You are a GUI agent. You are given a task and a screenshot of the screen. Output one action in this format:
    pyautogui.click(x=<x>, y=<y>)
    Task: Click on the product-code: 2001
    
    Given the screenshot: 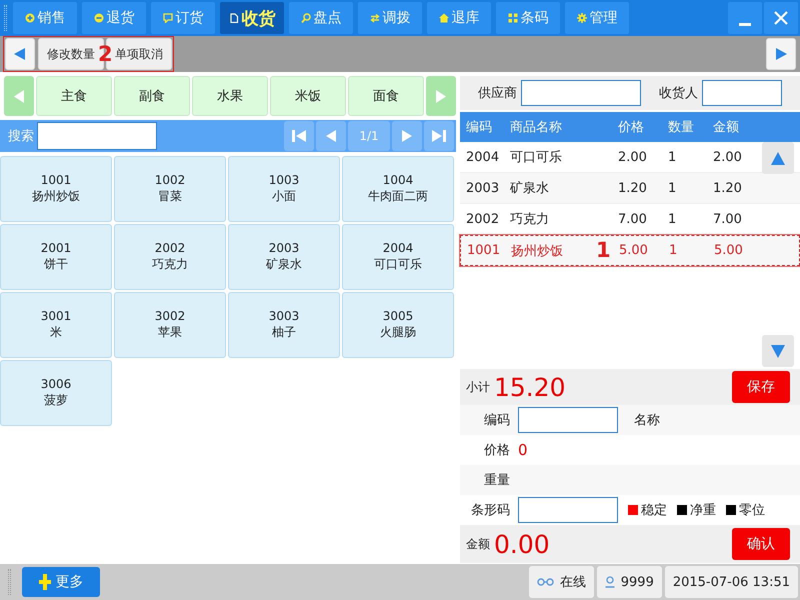 What is the action you would take?
    pyautogui.click(x=56, y=248)
    